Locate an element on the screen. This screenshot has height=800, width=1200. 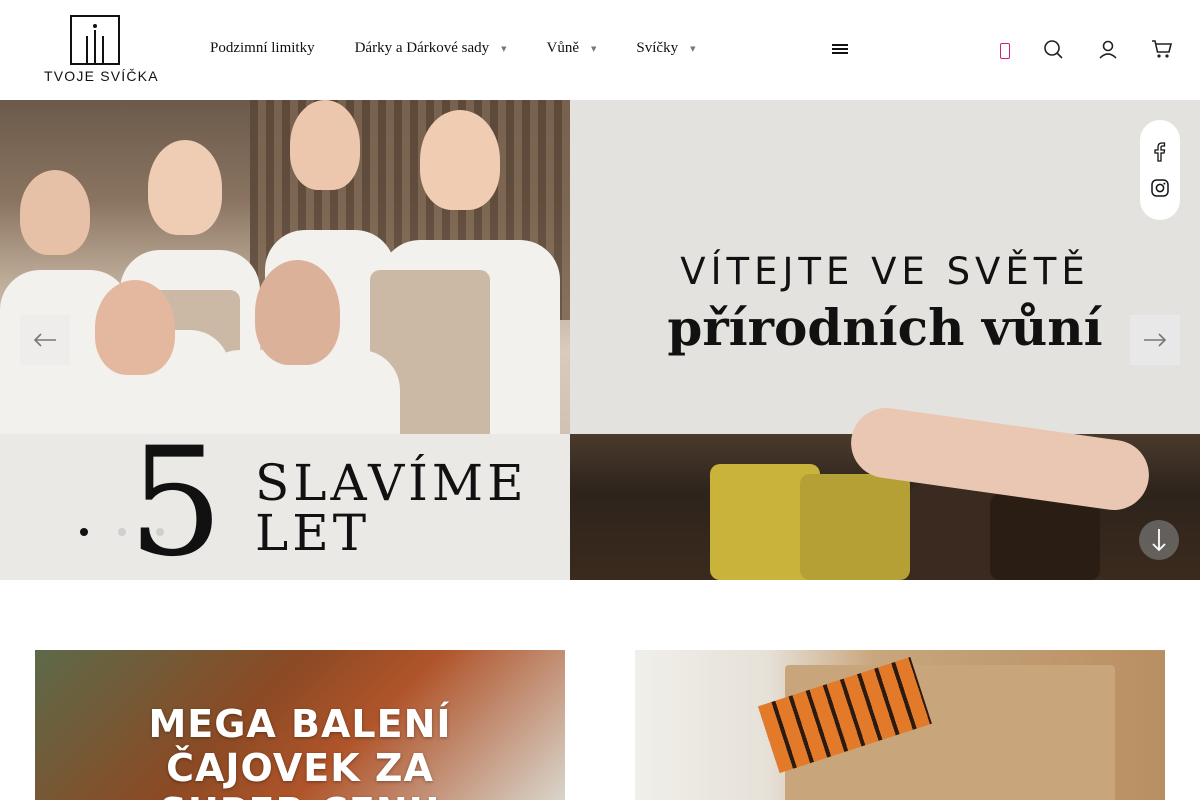
anniversary-line2: LET is located at coordinates (313, 533).